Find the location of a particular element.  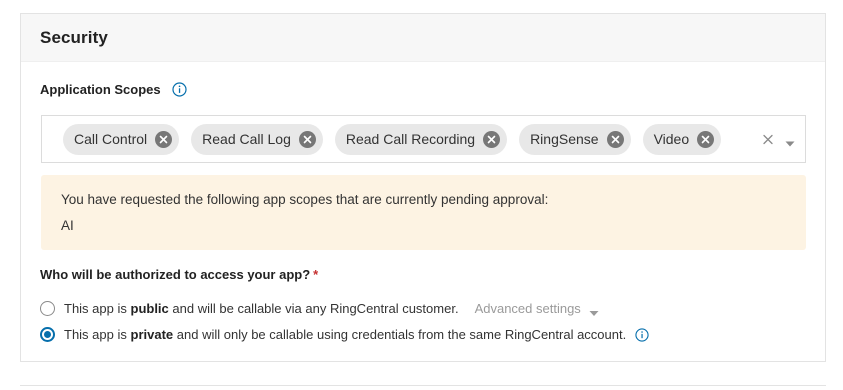

scope-chip: Read Call Recording is located at coordinates (421, 139).